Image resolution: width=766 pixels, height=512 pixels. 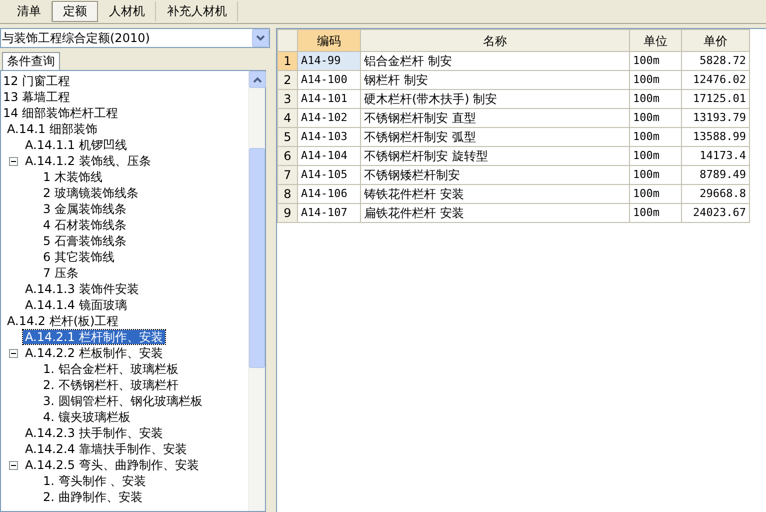 I want to click on tree-item: A.14.1.3 装饰件安装, so click(x=82, y=289).